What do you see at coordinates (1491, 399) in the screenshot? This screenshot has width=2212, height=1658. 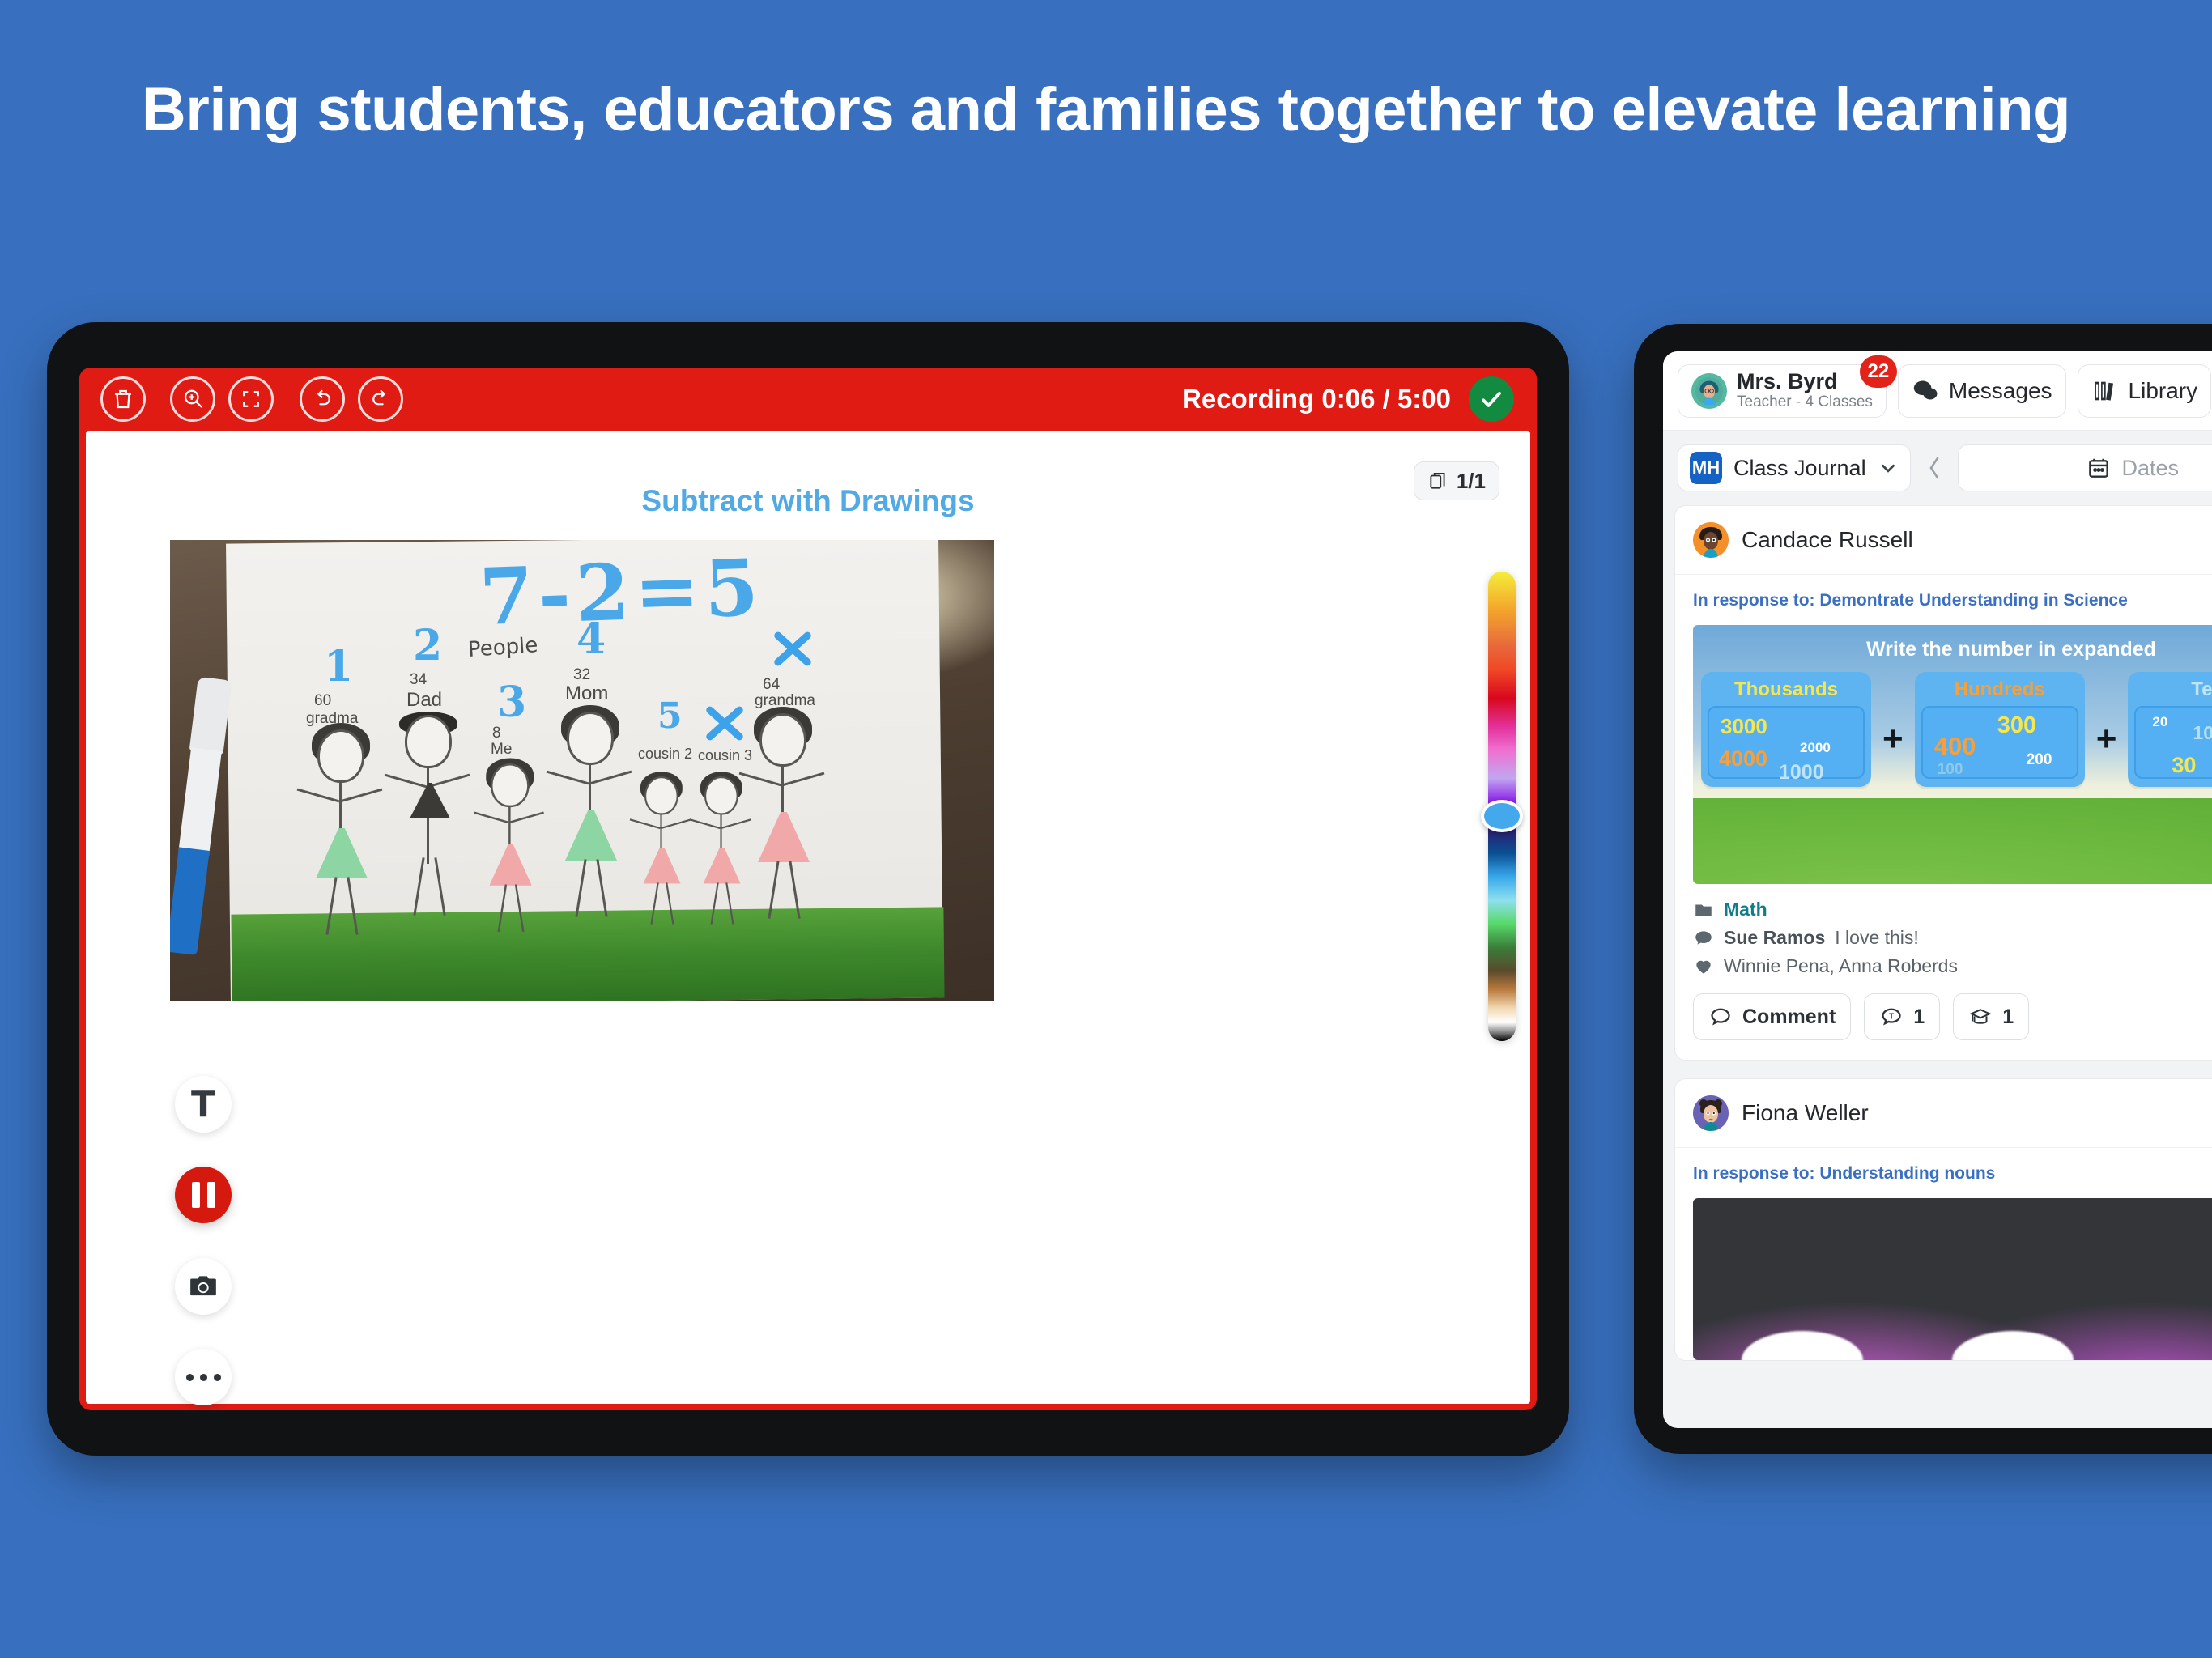 I see `check-icon` at bounding box center [1491, 399].